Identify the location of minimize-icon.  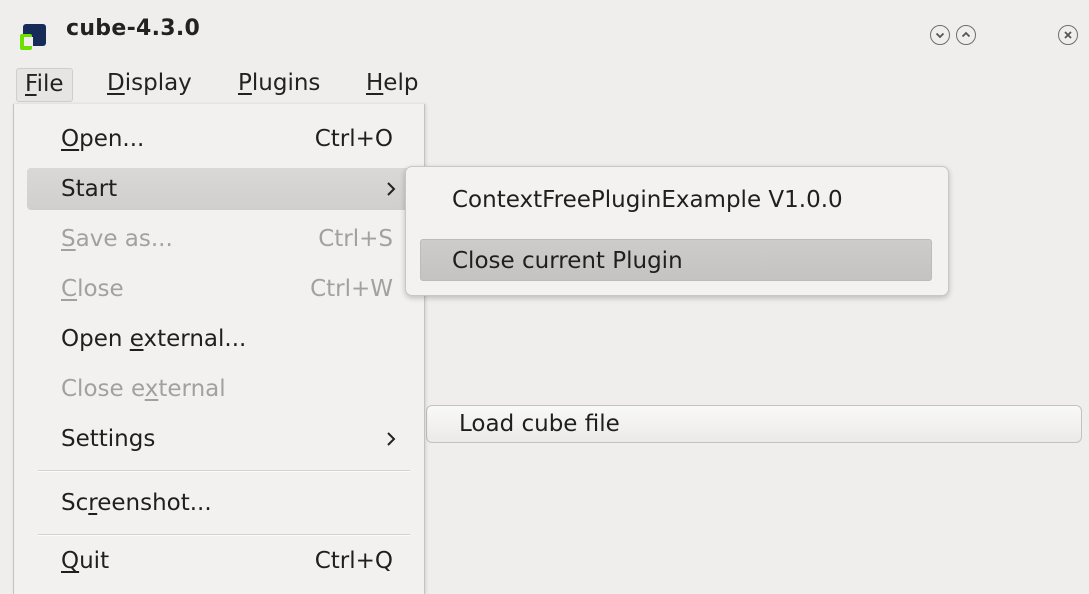
(940, 35).